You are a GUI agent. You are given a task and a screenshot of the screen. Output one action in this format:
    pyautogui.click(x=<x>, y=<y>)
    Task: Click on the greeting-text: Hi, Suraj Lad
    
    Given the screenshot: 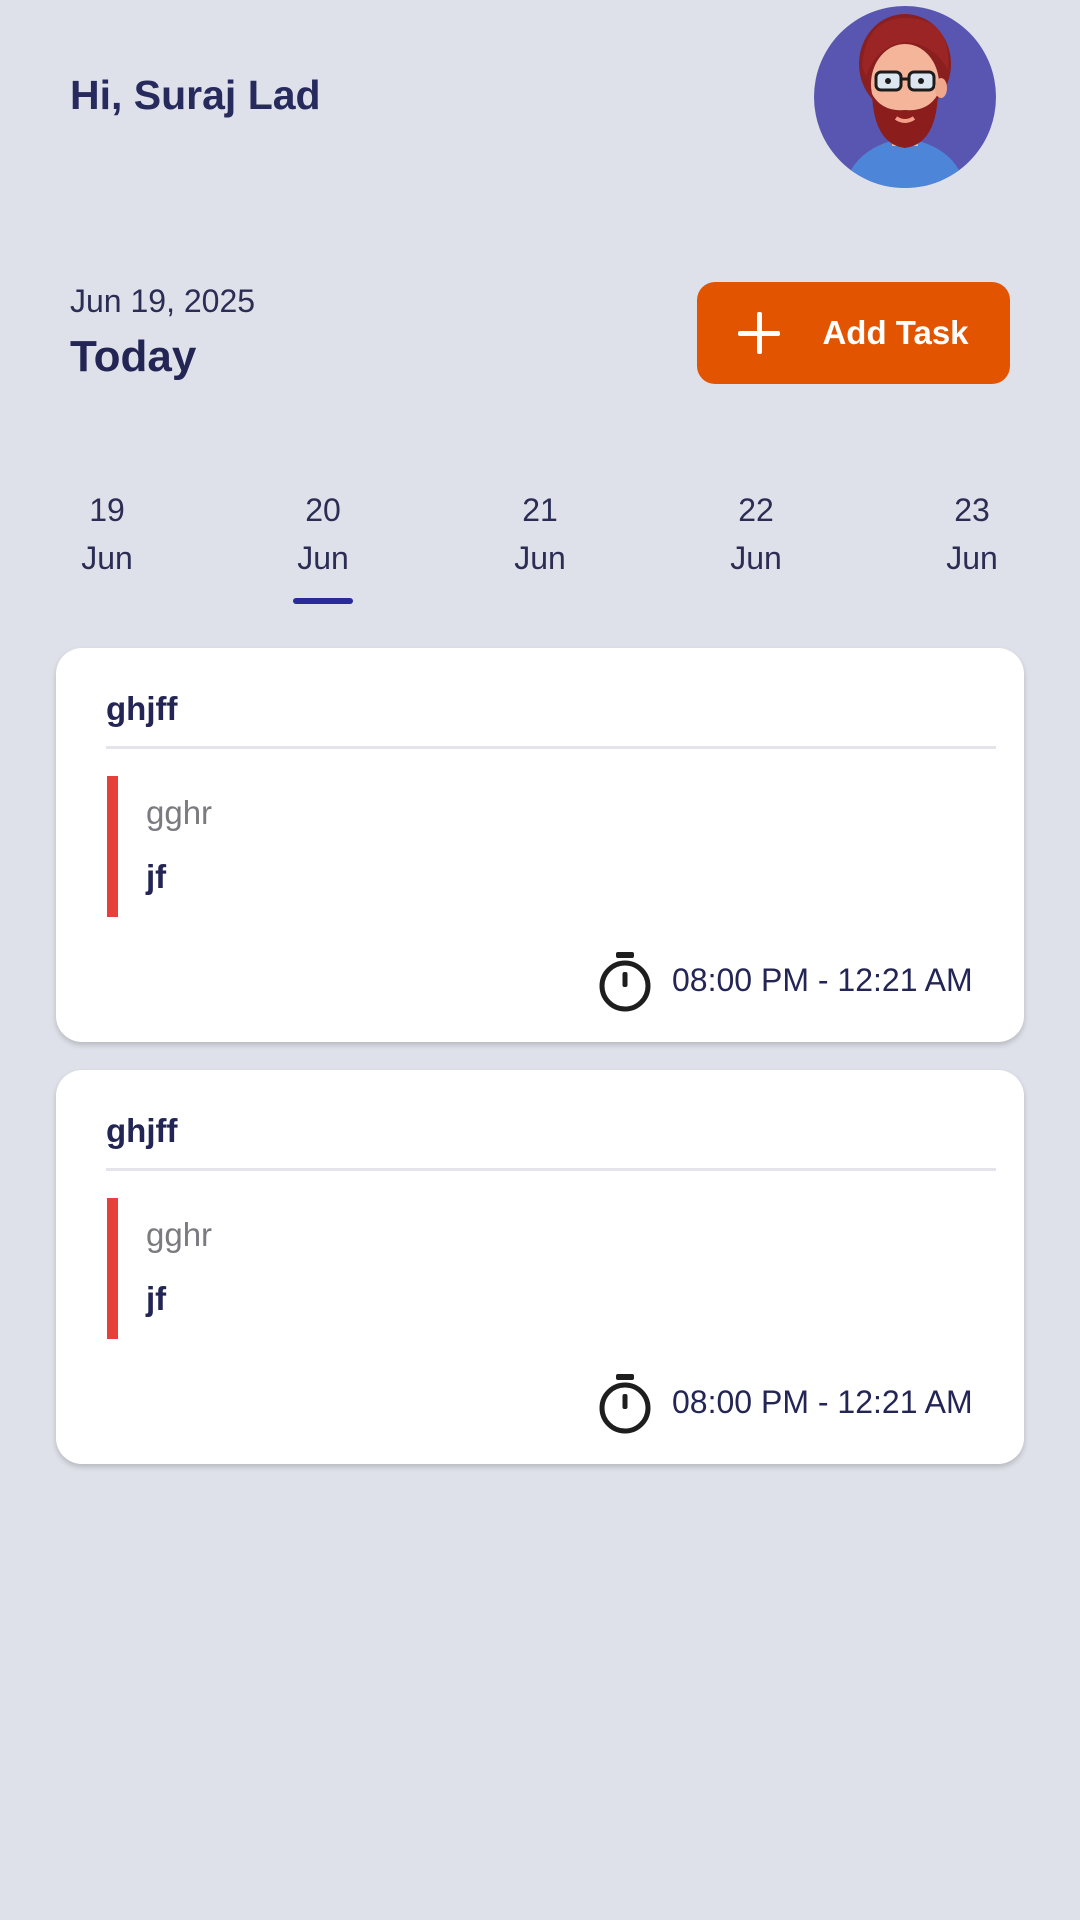 What is the action you would take?
    pyautogui.click(x=195, y=95)
    